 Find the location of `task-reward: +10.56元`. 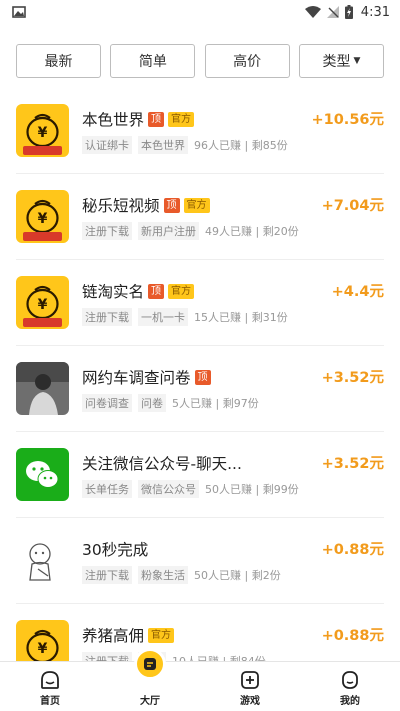

task-reward: +10.56元 is located at coordinates (347, 120).